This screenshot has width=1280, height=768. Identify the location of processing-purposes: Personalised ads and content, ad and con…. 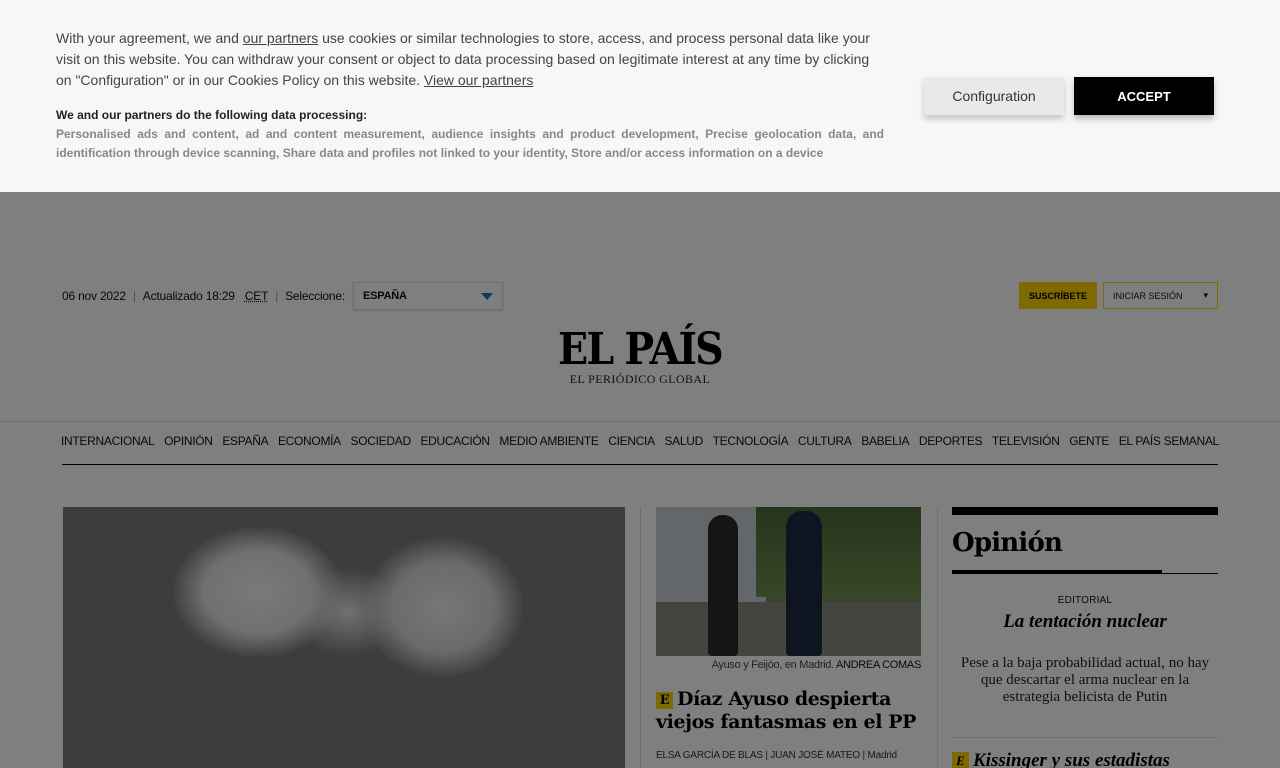
(470, 143).